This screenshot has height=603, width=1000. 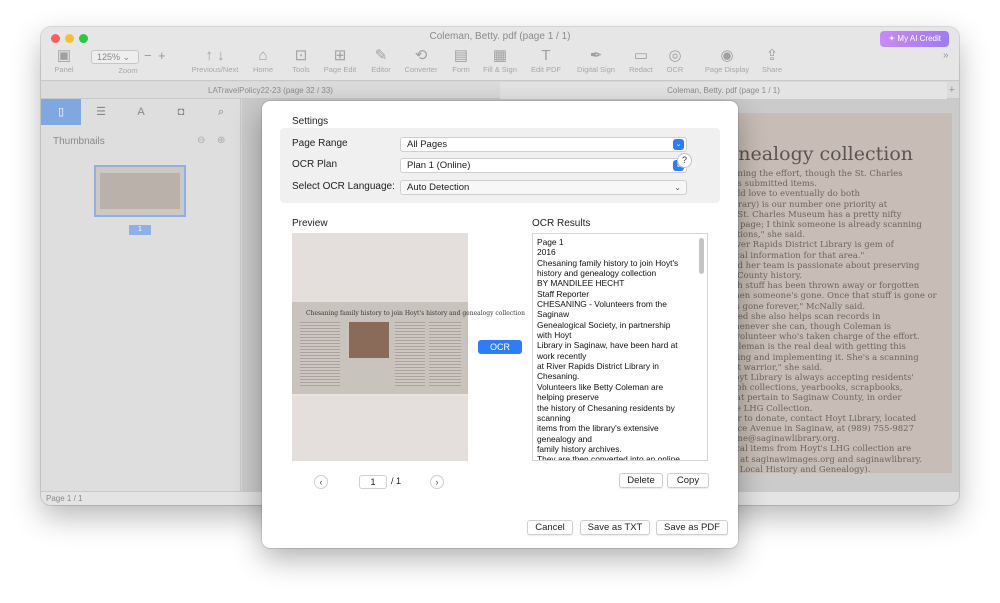 I want to click on page-thumbnail, so click(x=140, y=191).